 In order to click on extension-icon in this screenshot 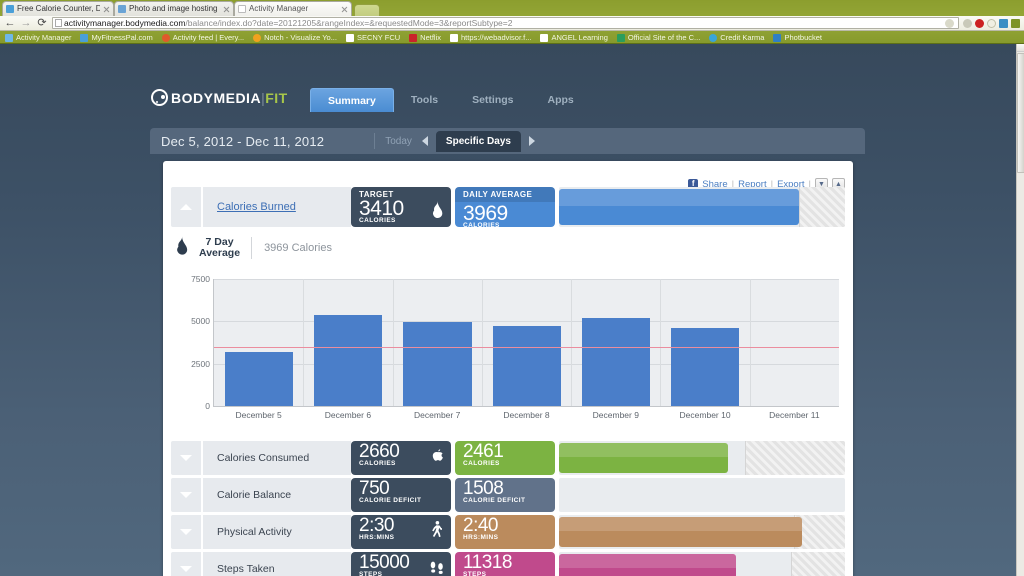, I will do `click(1003, 23)`.